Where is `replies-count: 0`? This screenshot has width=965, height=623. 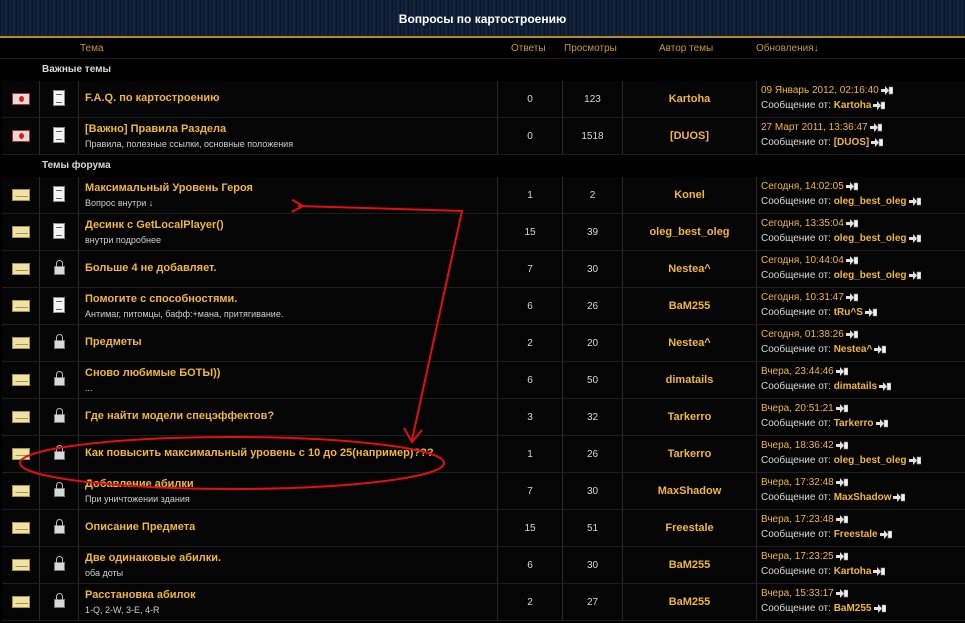 replies-count: 0 is located at coordinates (530, 136).